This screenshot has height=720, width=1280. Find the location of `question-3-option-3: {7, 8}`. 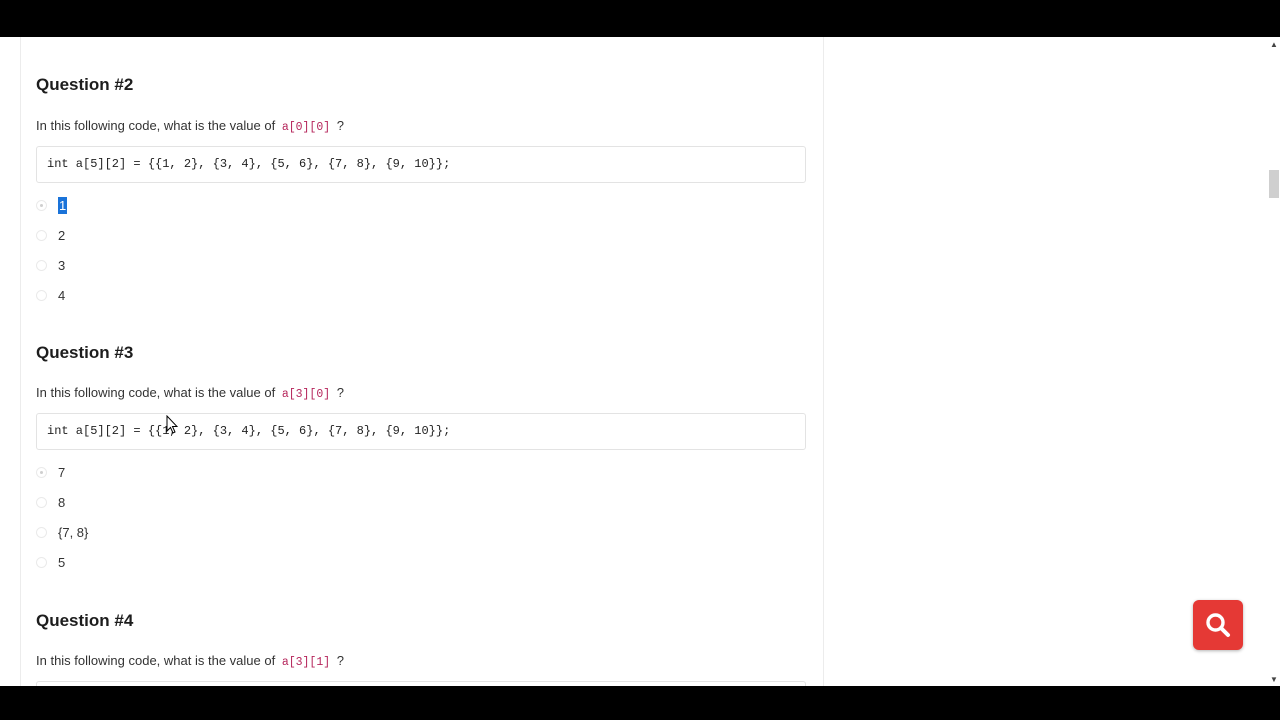

question-3-option-3: {7, 8} is located at coordinates (62, 532).